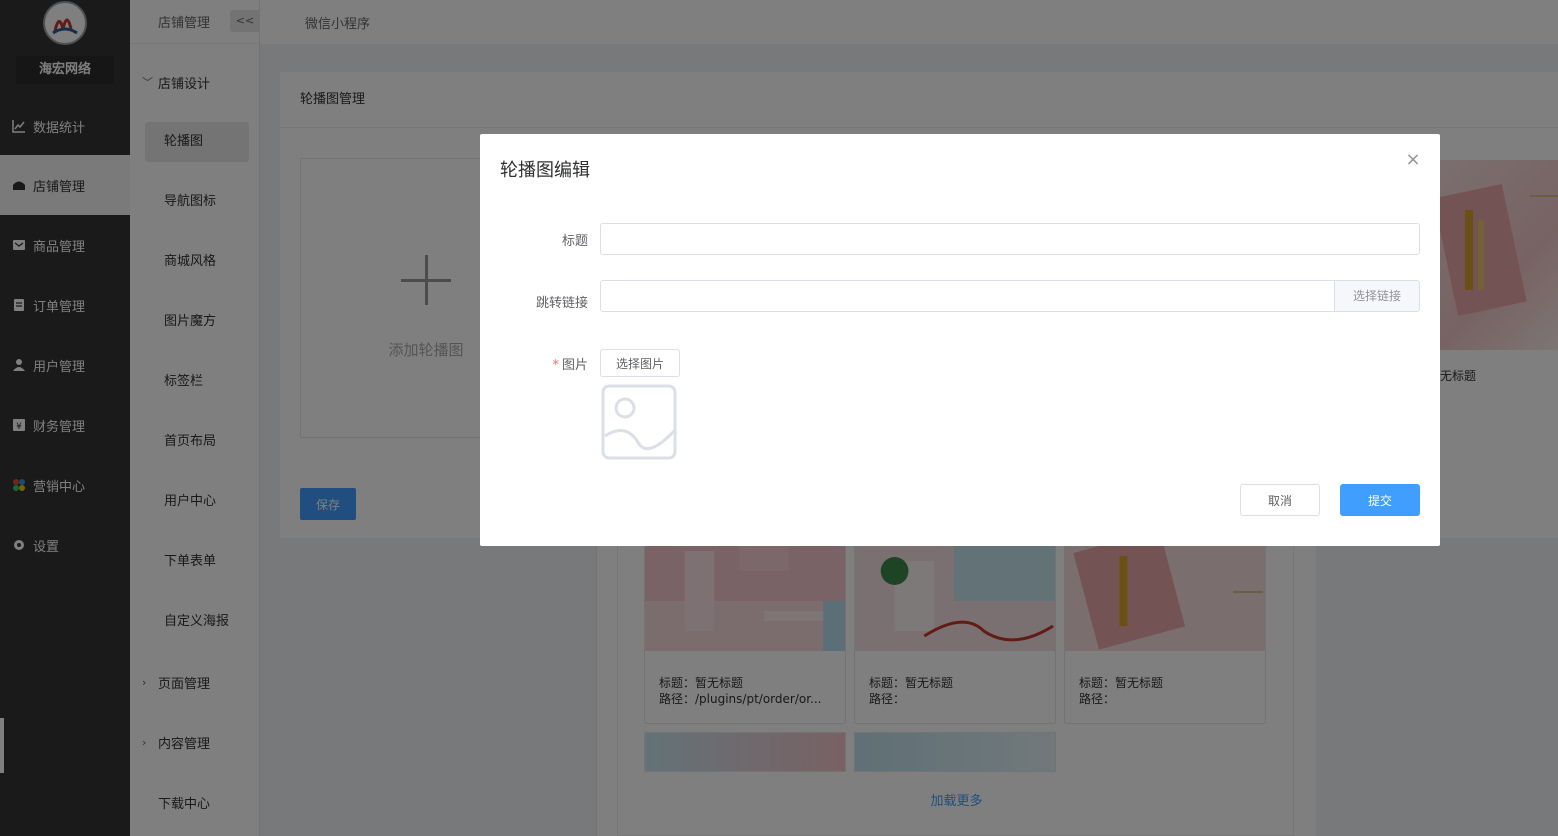  What do you see at coordinates (574, 241) in the screenshot?
I see `title-field-label: 标题` at bounding box center [574, 241].